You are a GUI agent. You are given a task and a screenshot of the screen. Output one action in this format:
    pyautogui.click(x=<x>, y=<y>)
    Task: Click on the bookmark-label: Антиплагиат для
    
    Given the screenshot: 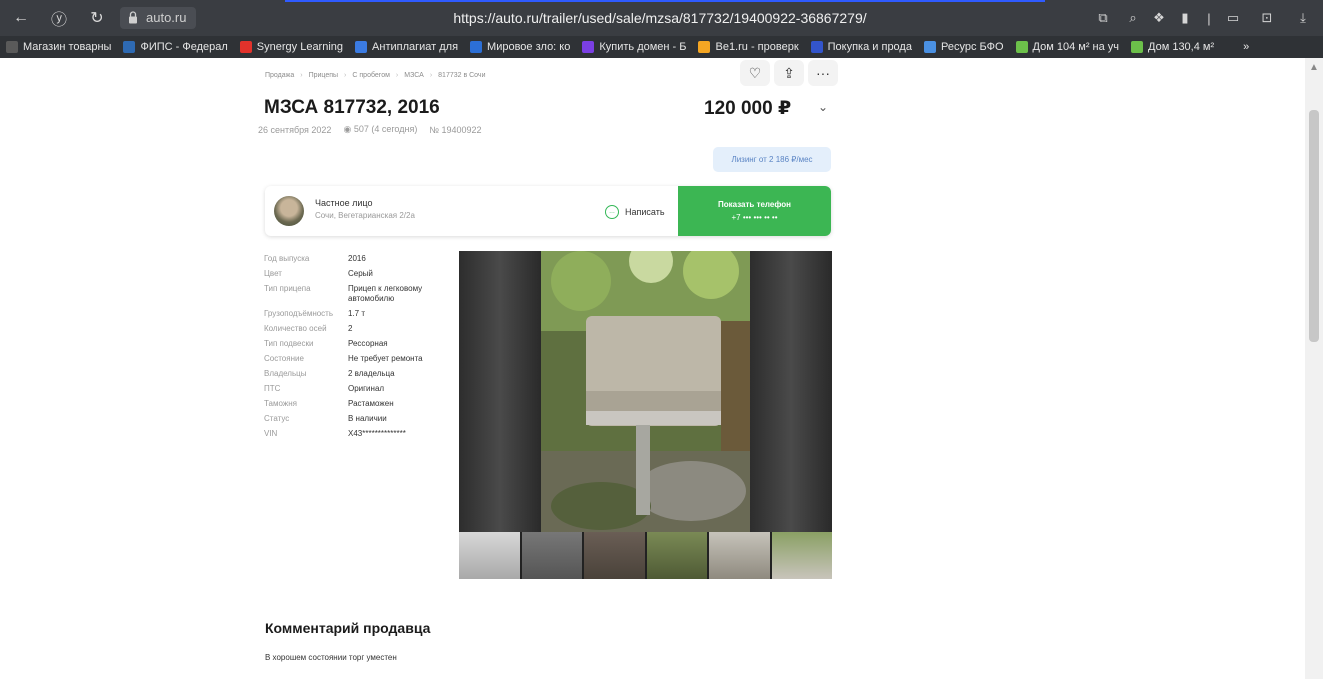 What is the action you would take?
    pyautogui.click(x=415, y=47)
    